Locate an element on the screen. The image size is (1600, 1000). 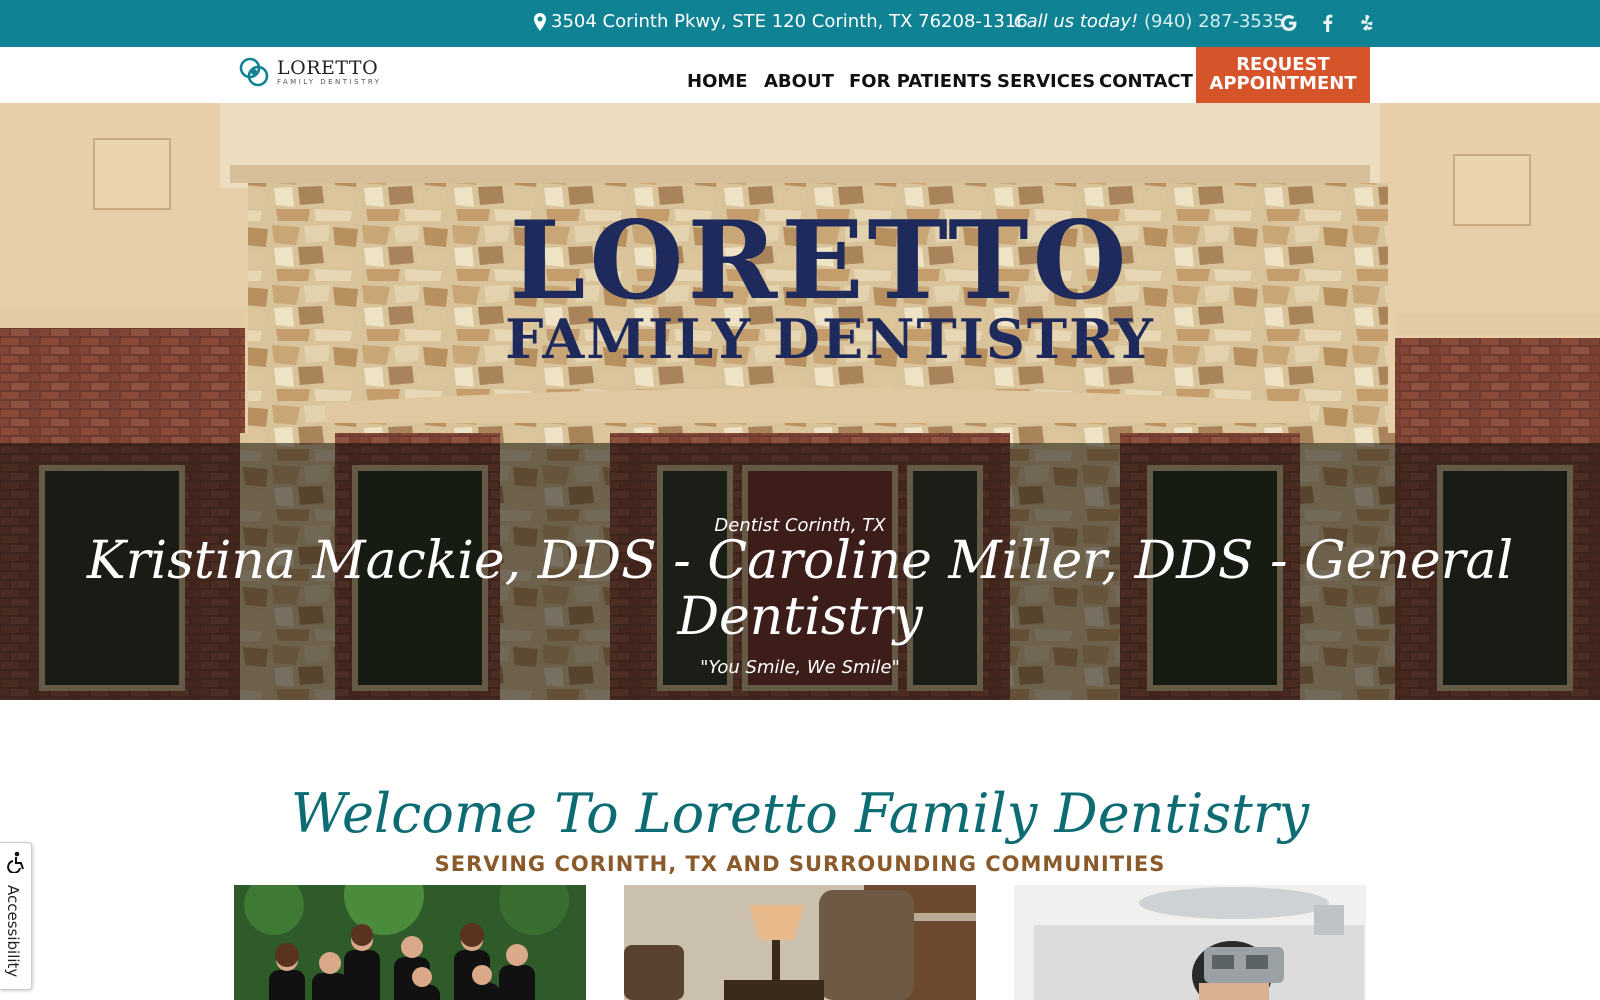
call-us: Call us today! (940) 287-3535 is located at coordinates (1149, 21).